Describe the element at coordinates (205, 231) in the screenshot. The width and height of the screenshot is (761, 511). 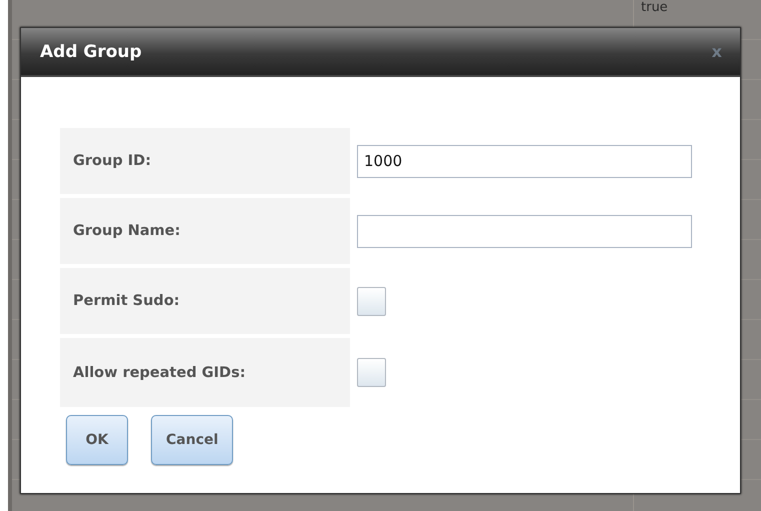
I see `field-label: Group Name:` at that location.